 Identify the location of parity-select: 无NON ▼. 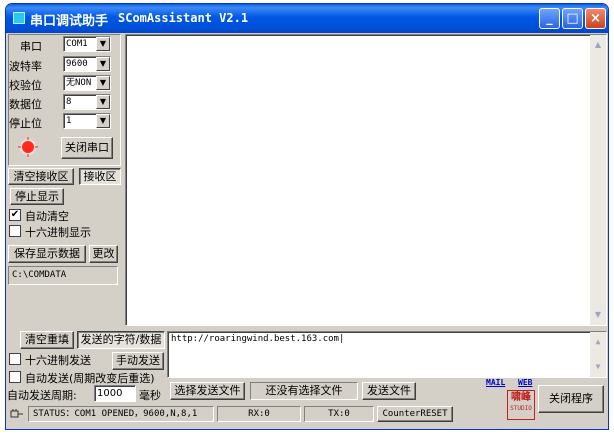
(87, 83).